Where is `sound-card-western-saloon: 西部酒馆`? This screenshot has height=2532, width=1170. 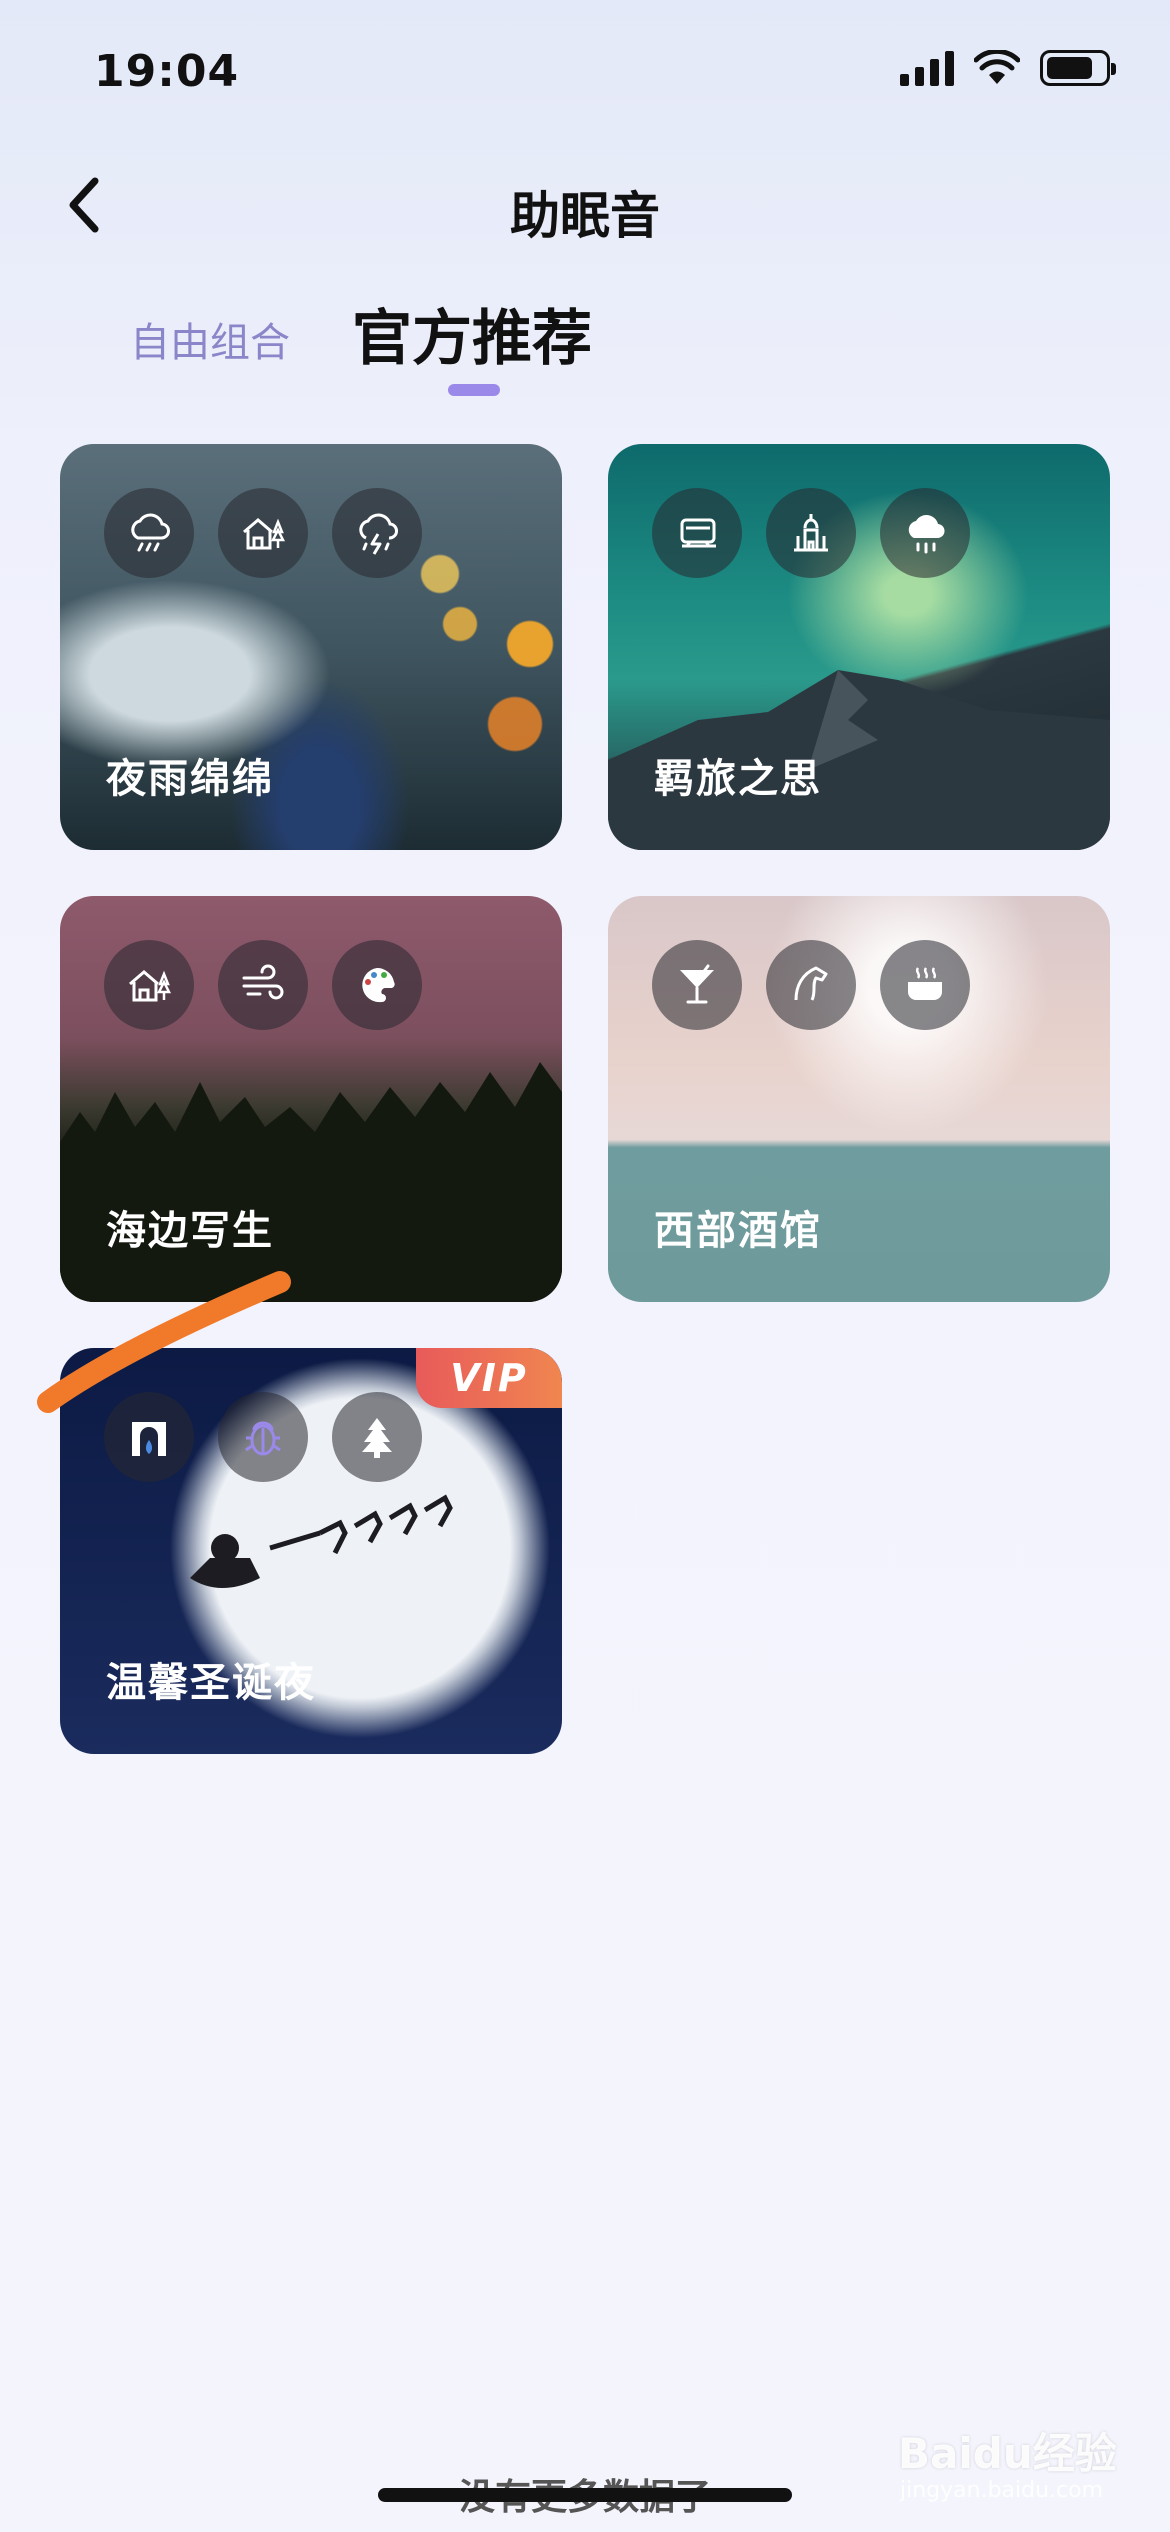
sound-card-western-saloon: 西部酒馆 is located at coordinates (859, 1099).